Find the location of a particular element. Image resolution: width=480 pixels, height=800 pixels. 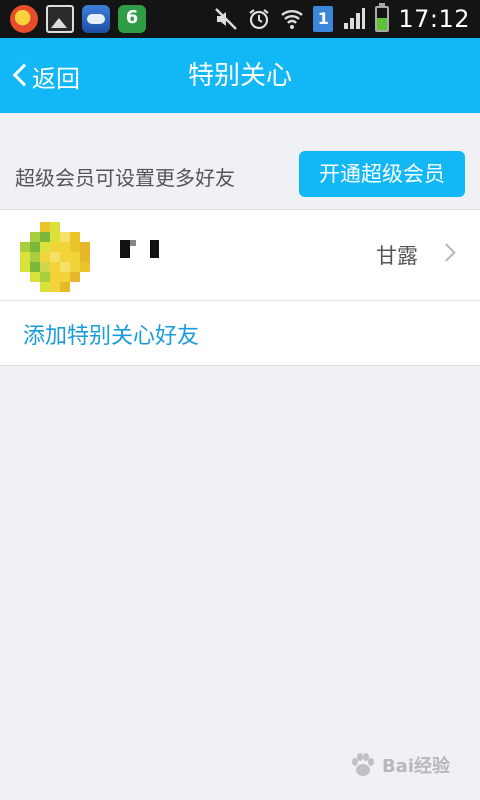

title-bar: 特别关心 返回 is located at coordinates (240, 75).